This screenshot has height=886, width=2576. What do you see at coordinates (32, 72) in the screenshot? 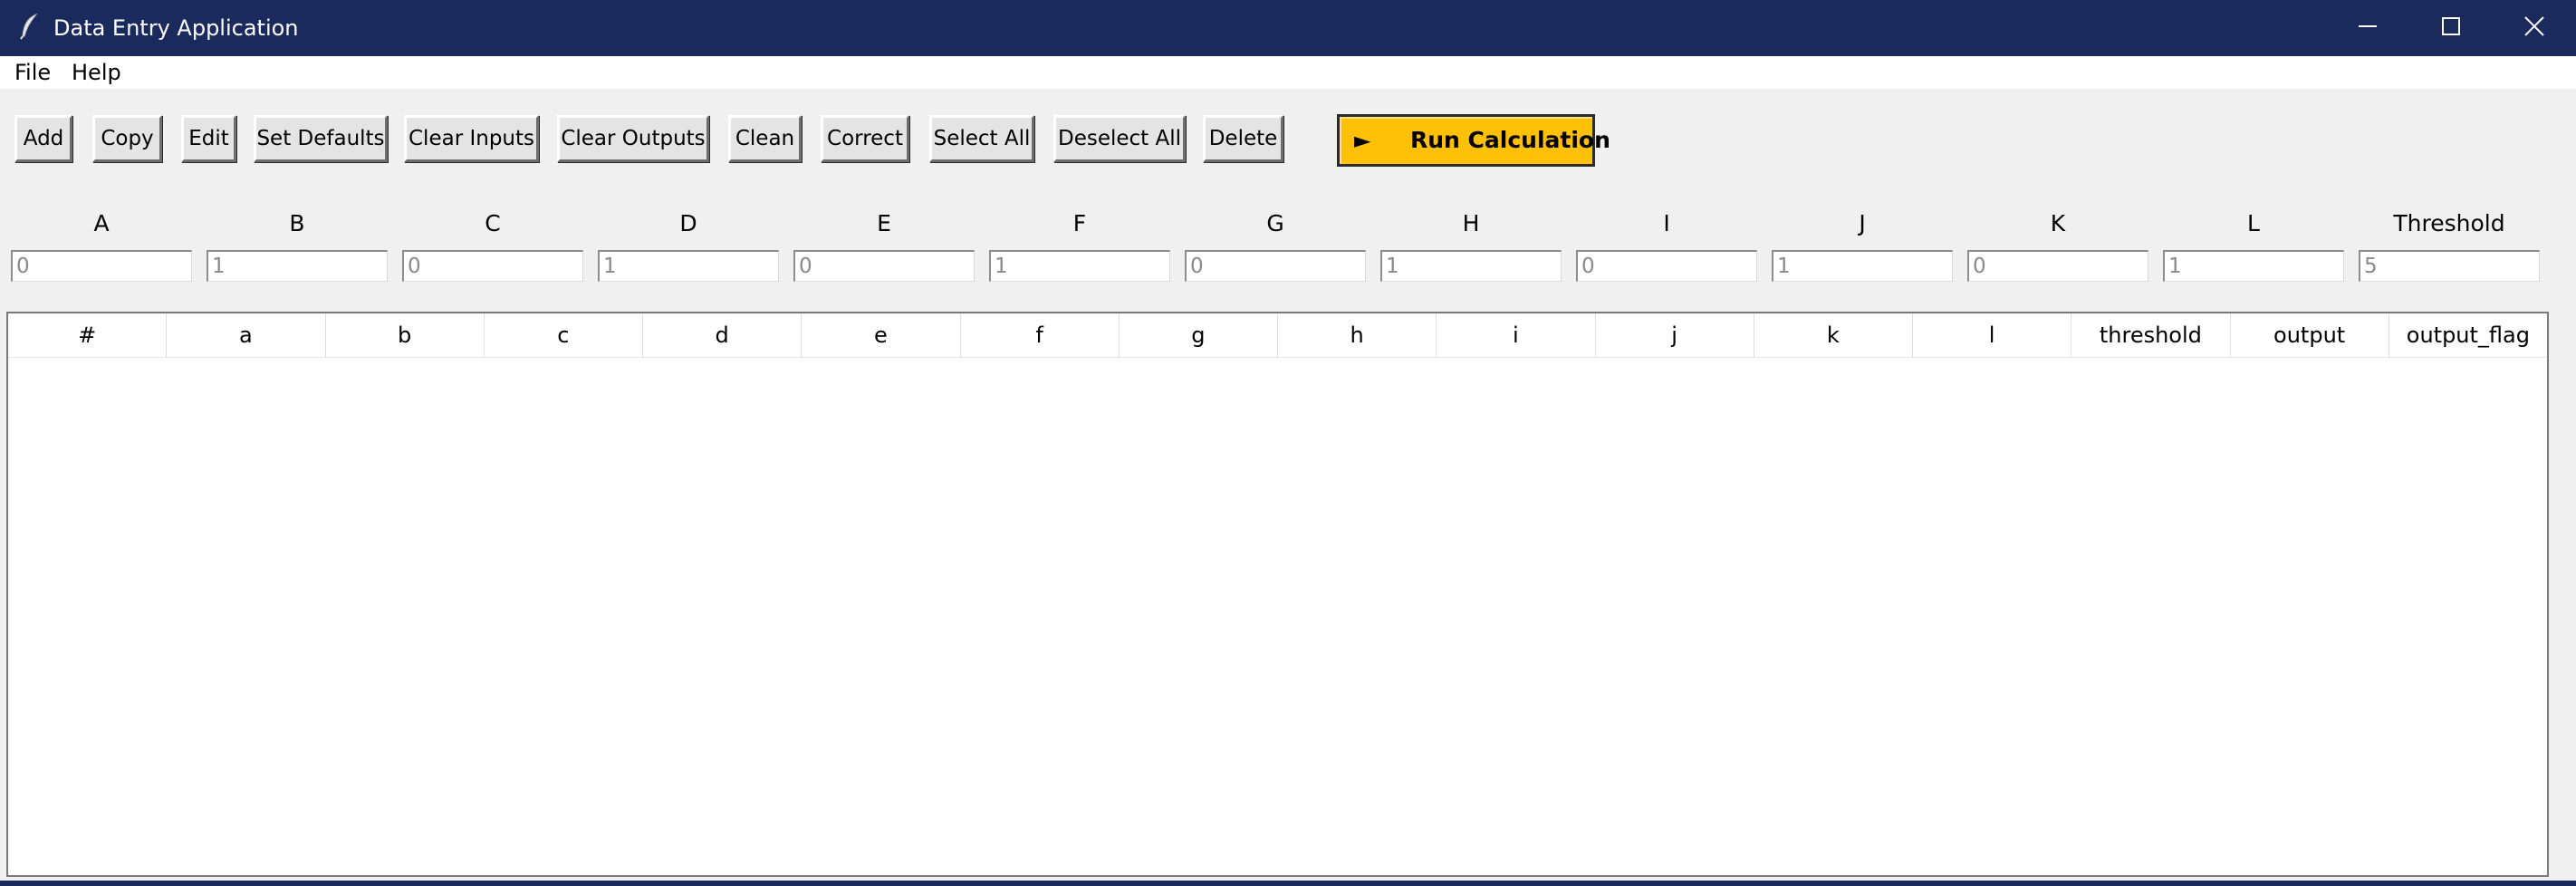
I see `menu-file: File` at bounding box center [32, 72].